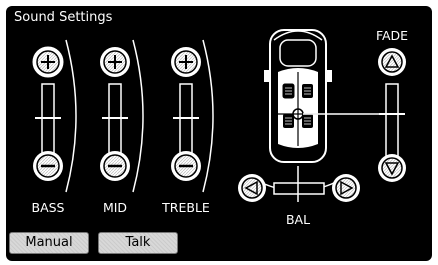 This screenshot has height=265, width=438. I want to click on fade-slider-track, so click(392, 124).